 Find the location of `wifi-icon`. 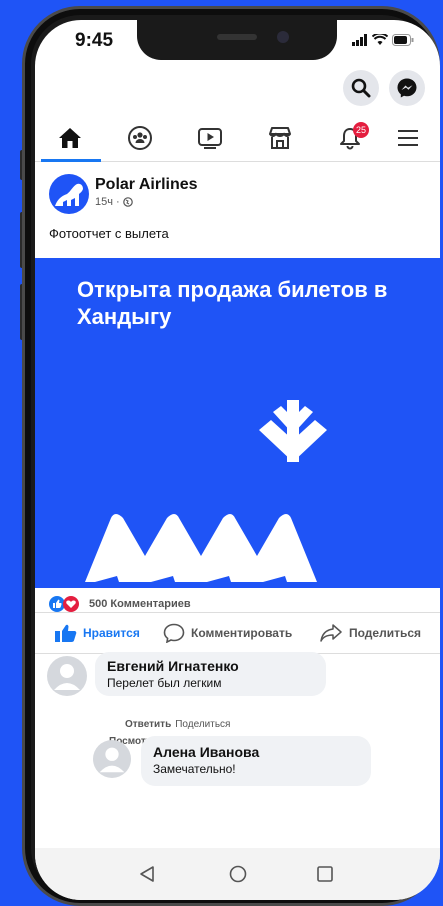

wifi-icon is located at coordinates (380, 39).